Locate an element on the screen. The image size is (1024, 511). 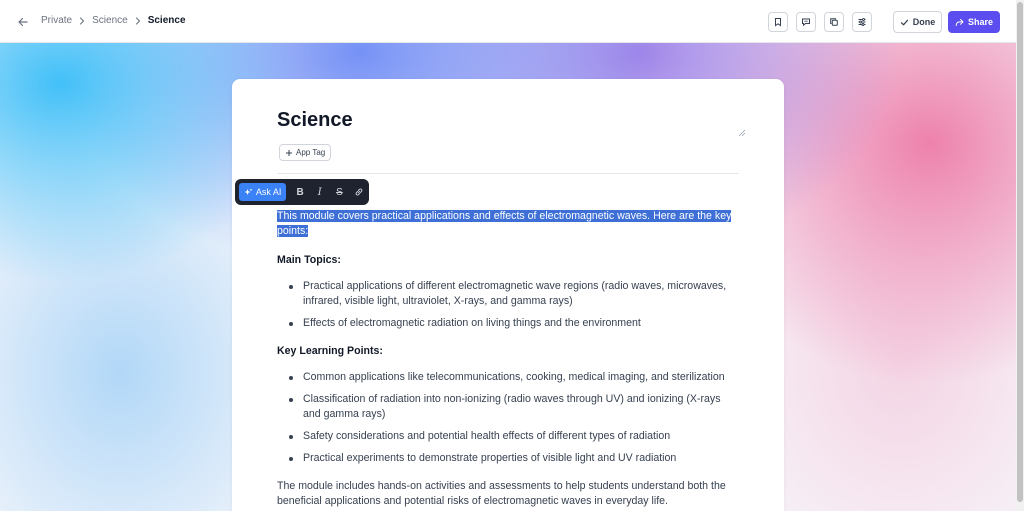
comment-button is located at coordinates (806, 22).